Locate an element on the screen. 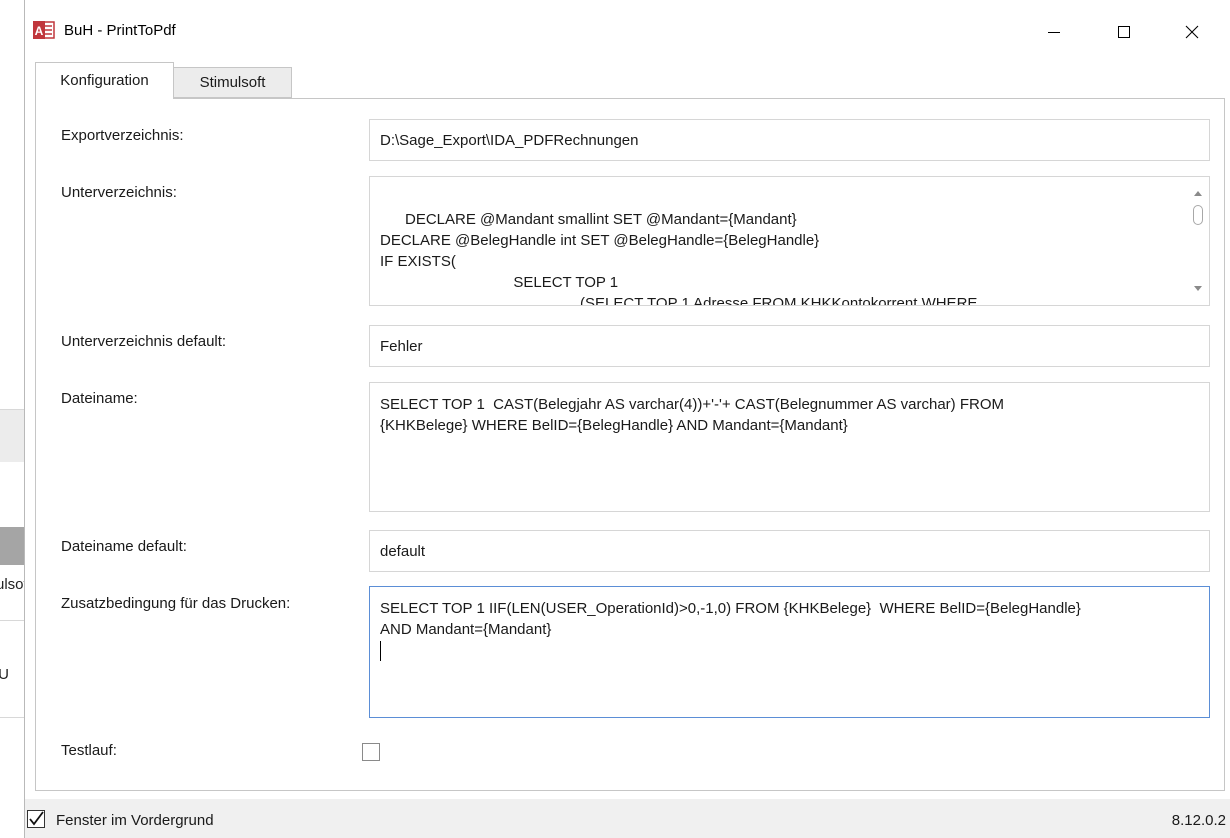 The image size is (1230, 838). status-bar: Fenster im Vordergrund 8.12.0.2 is located at coordinates (627, 818).